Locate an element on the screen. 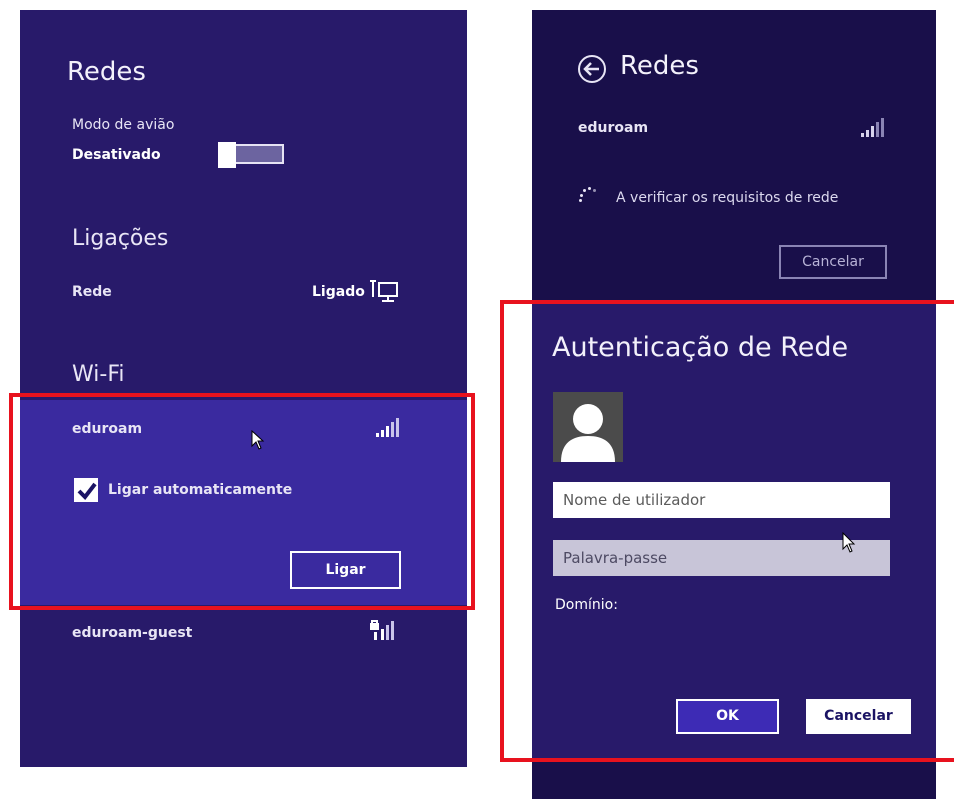  airplane-mode-label: Modo de avião is located at coordinates (123, 125).